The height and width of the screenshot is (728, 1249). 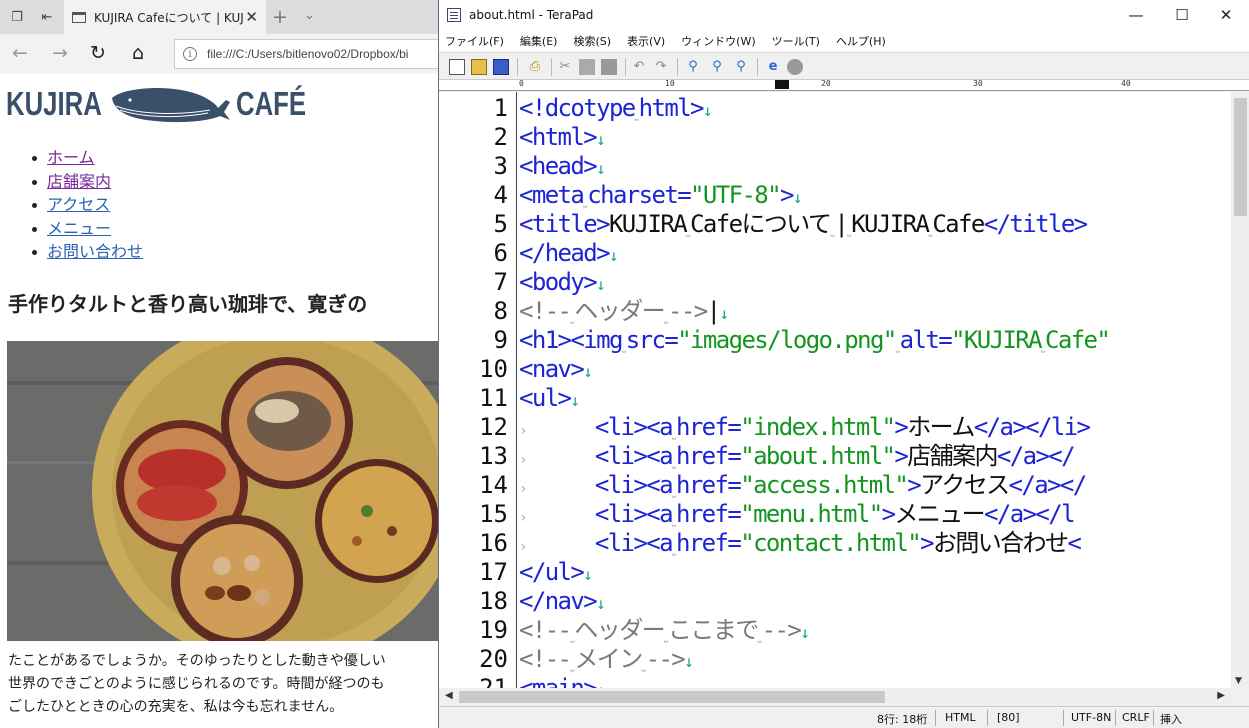 I want to click on nav-item-access: アクセス, so click(x=87, y=205).